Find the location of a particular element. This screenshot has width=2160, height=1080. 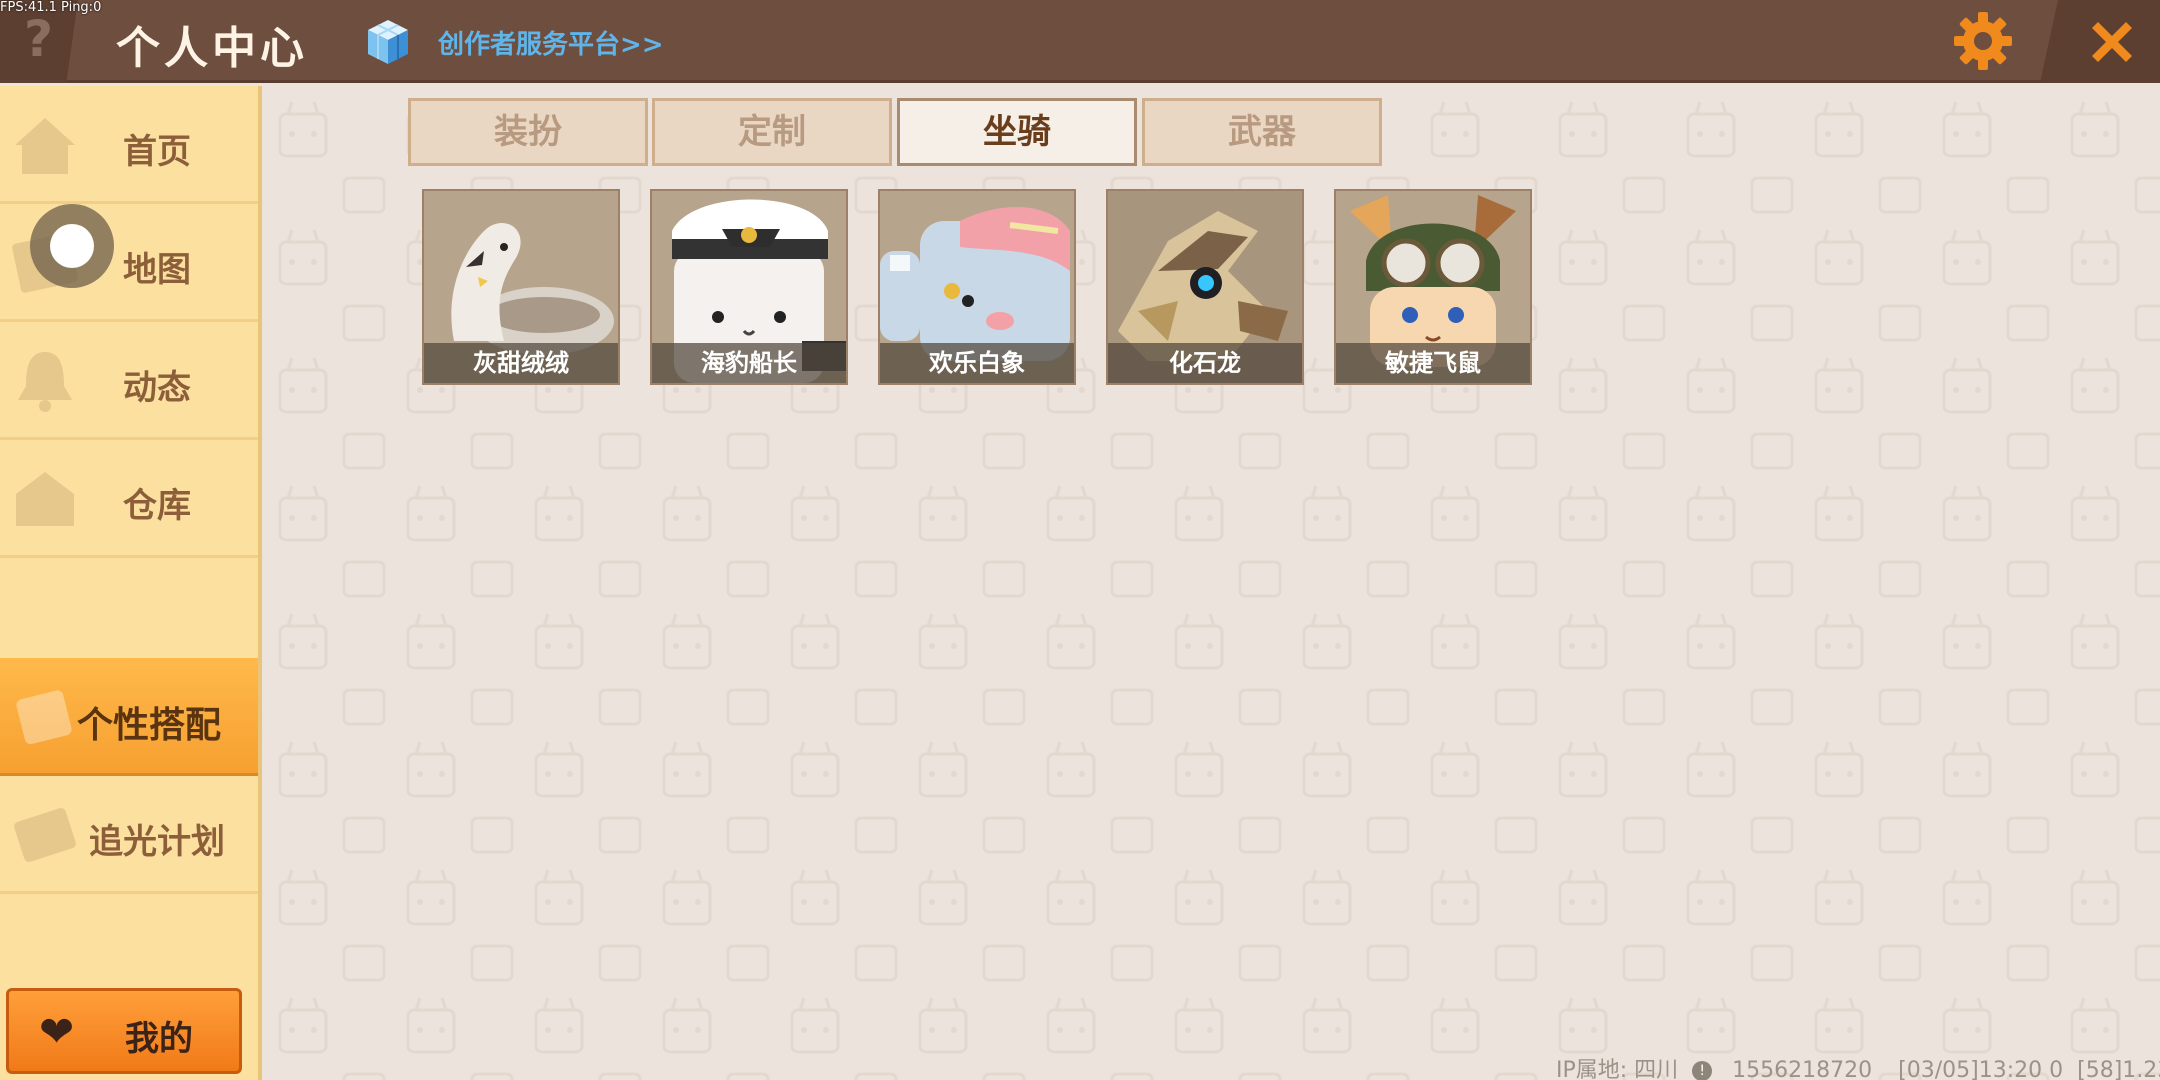

tab-label: 坐骑 is located at coordinates (1017, 132).